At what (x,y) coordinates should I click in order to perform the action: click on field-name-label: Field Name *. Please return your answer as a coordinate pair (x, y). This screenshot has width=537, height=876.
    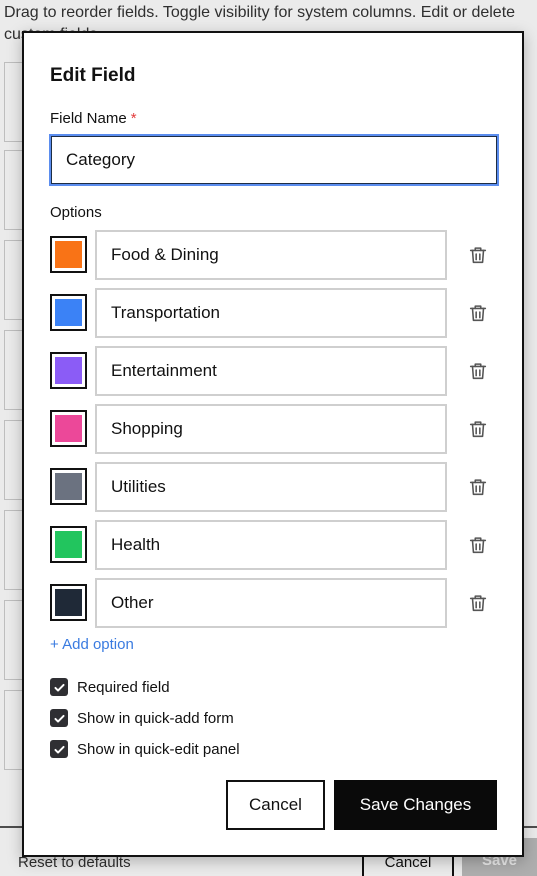
    Looking at the image, I should click on (93, 118).